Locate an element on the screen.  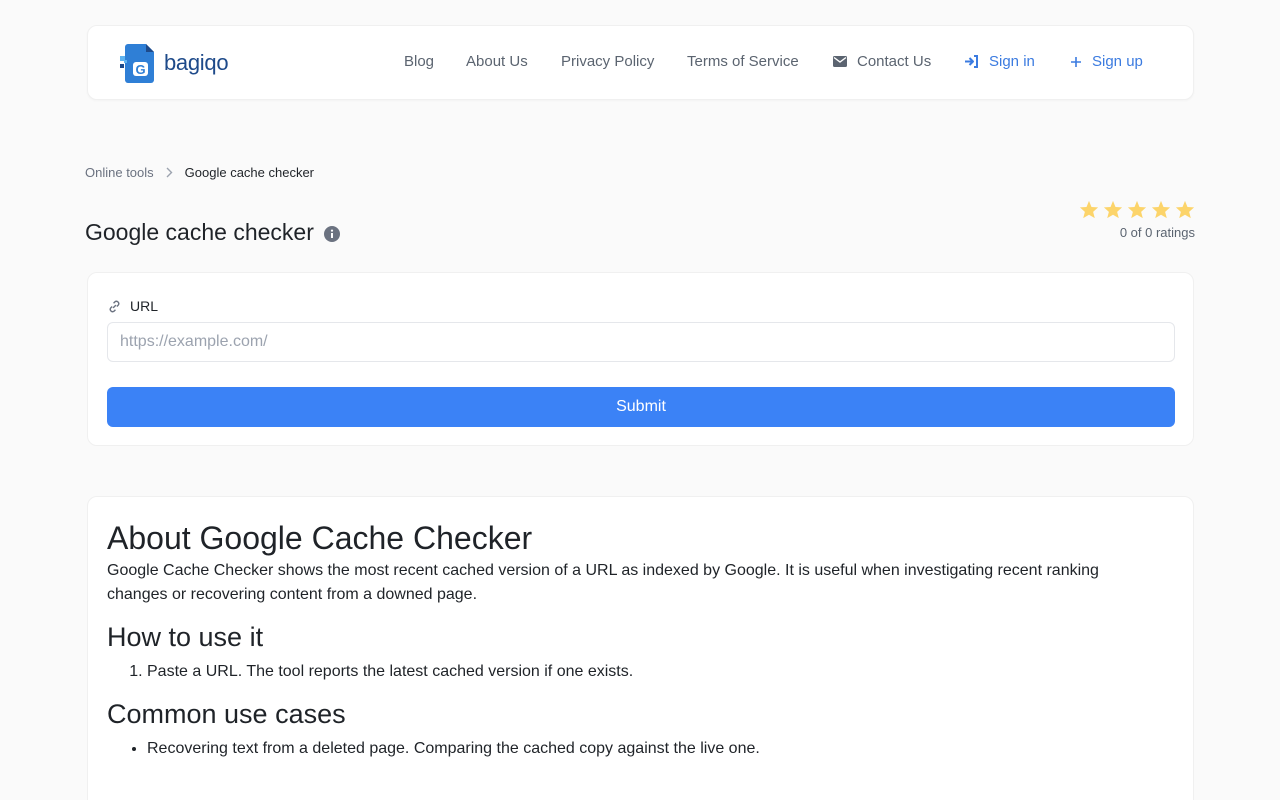
nav-sign-up: Sign up is located at coordinates (1106, 61).